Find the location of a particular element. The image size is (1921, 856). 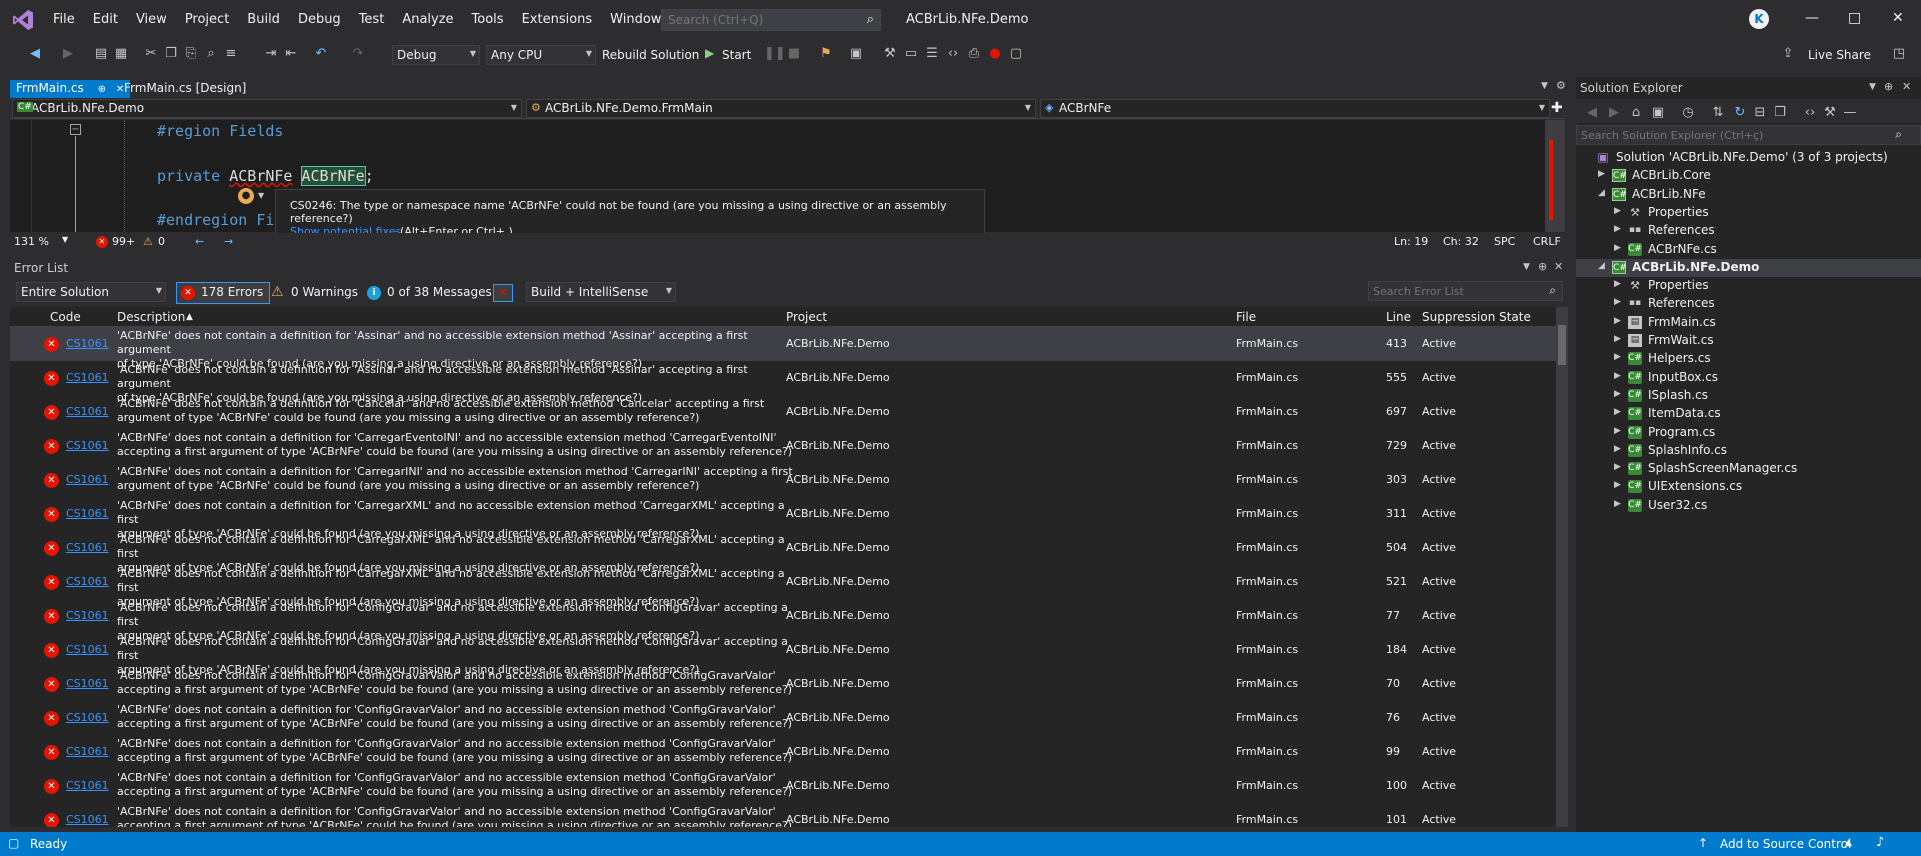

tree-item: ▶ ⚒ Properties is located at coordinates (1748, 286).